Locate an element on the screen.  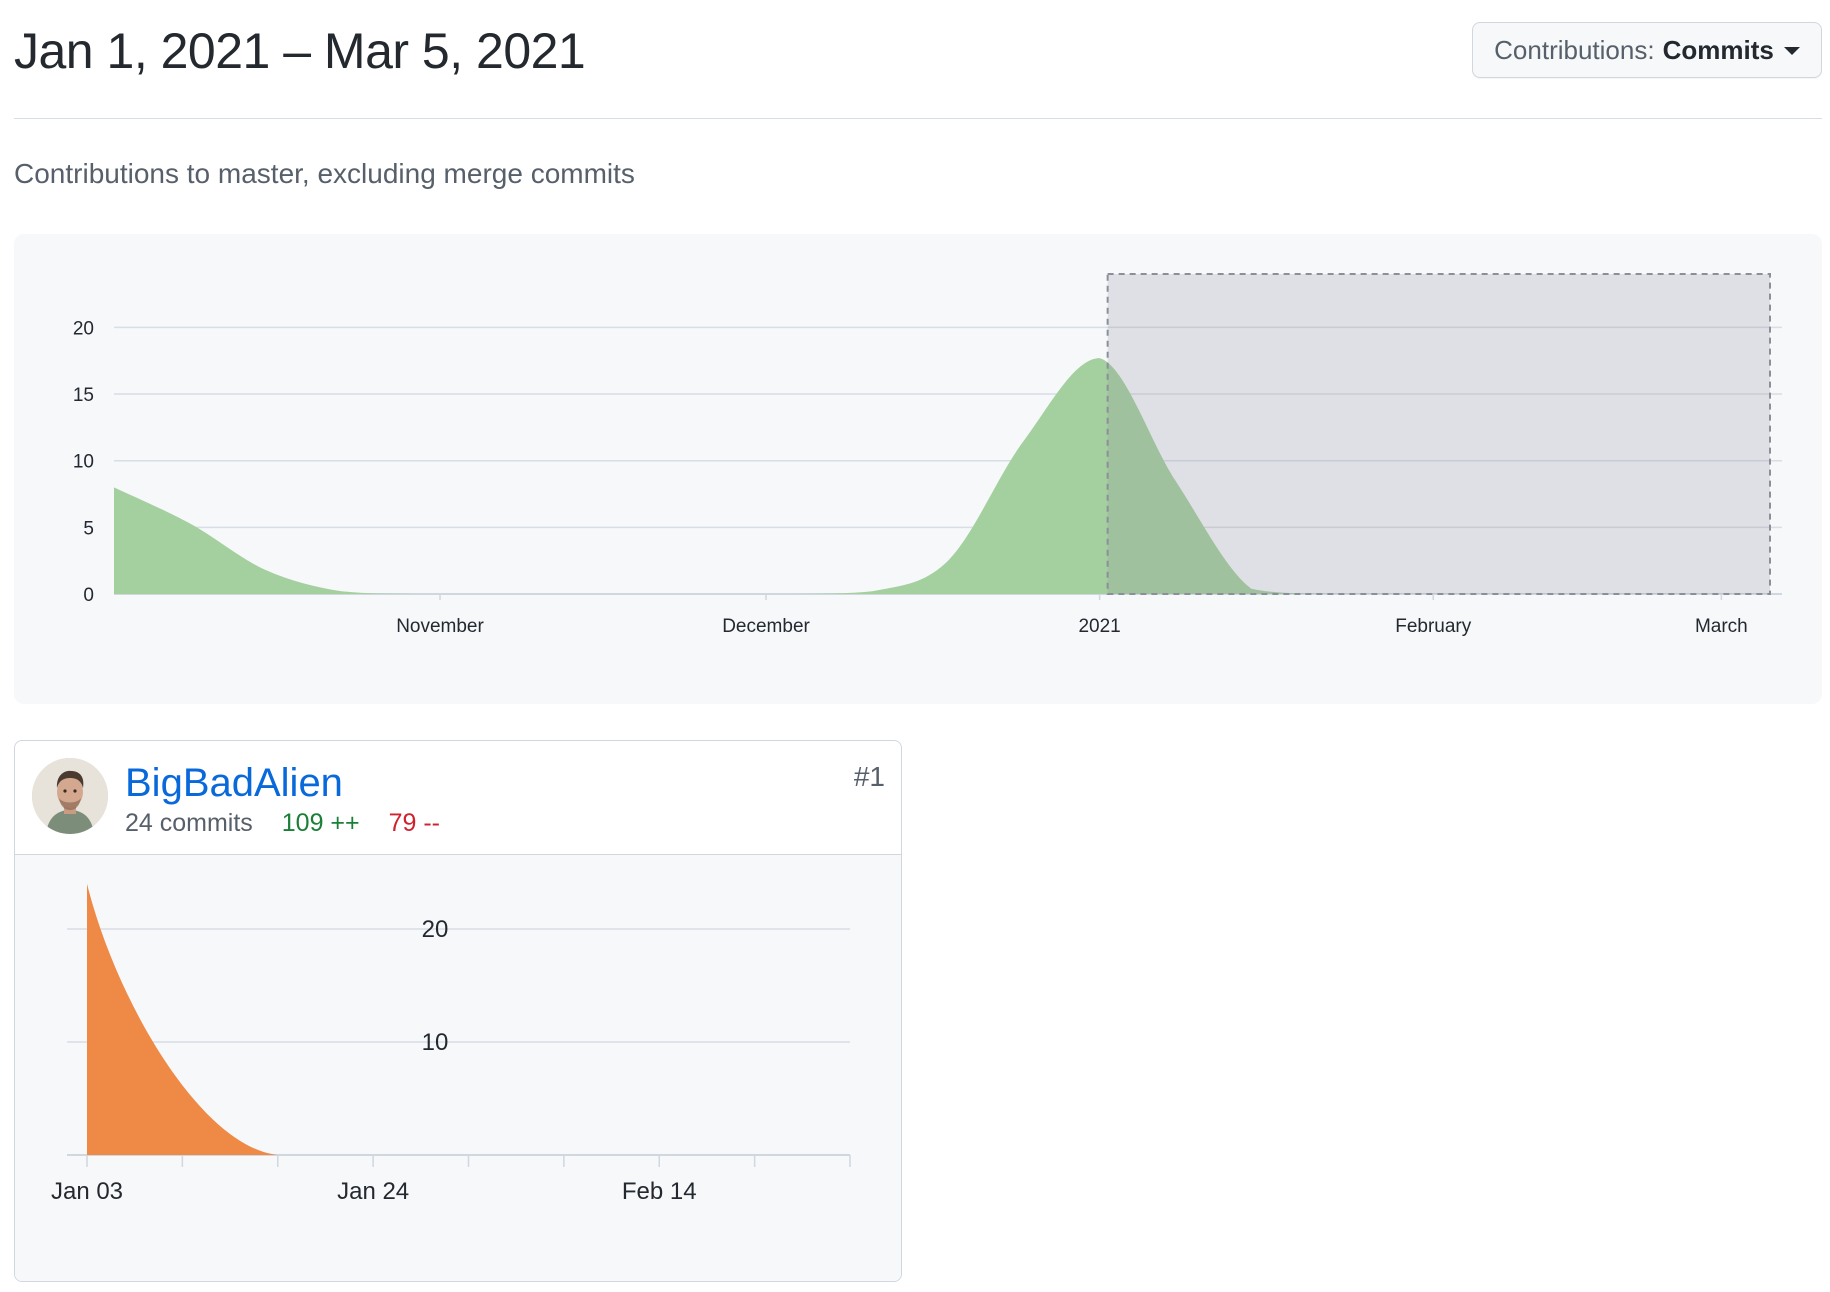
contributions-label: Contributions: is located at coordinates (1574, 49).